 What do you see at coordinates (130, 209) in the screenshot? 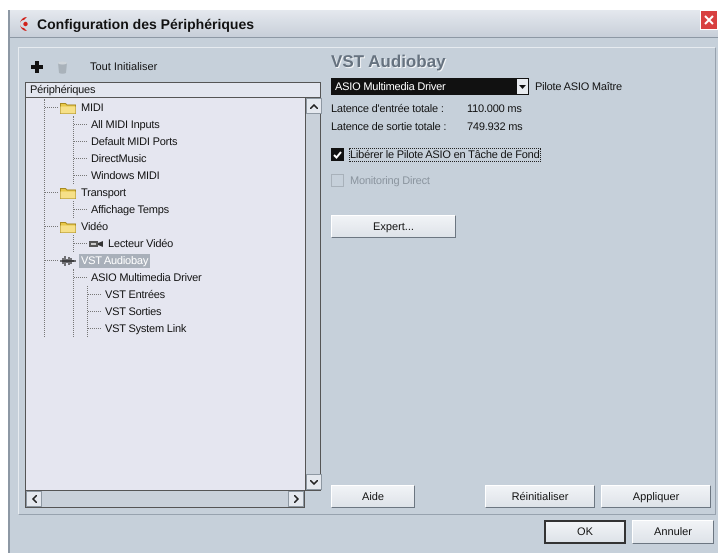
I see `tree-item: Affichage Temps` at bounding box center [130, 209].